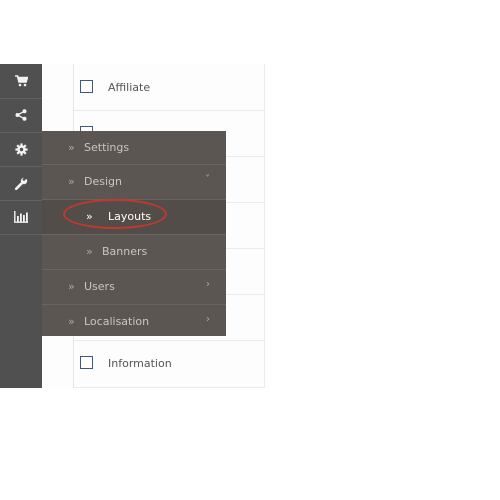 Image resolution: width=500 pixels, height=500 pixels. I want to click on table-row: Affiliate, so click(169, 87).